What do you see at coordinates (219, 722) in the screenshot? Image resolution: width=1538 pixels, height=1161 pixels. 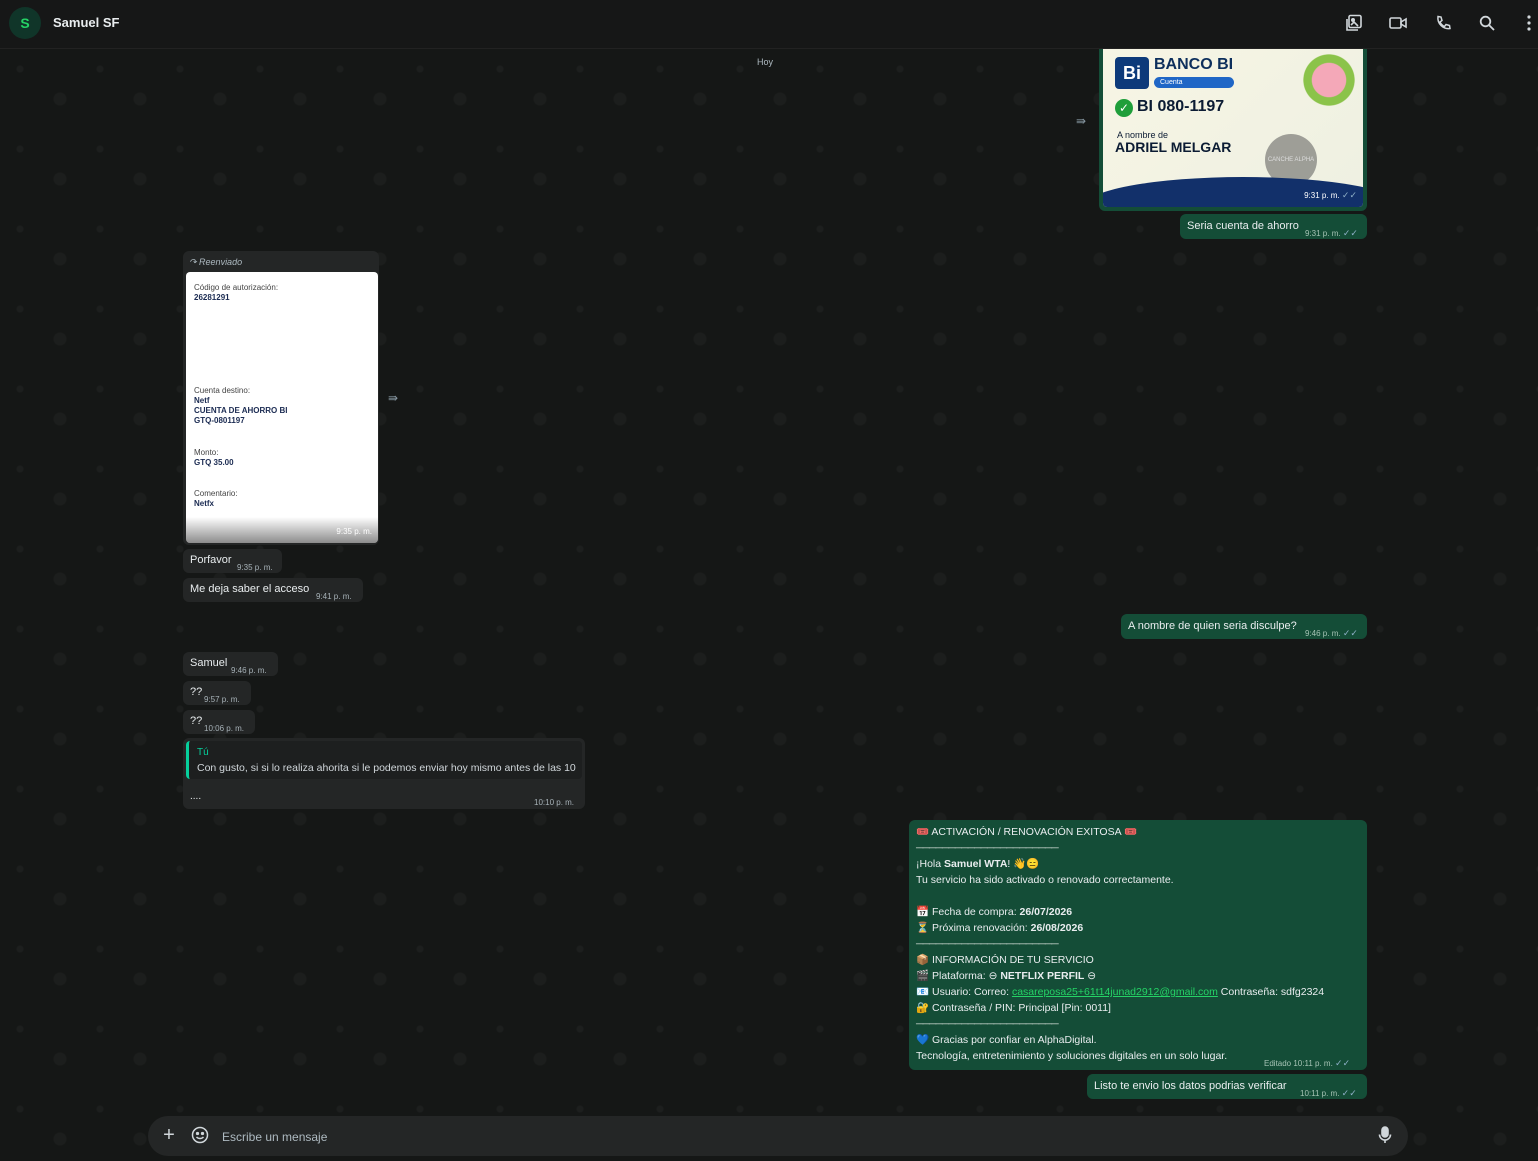 I see `message-bubble: ?? 10:06 p. m.` at bounding box center [219, 722].